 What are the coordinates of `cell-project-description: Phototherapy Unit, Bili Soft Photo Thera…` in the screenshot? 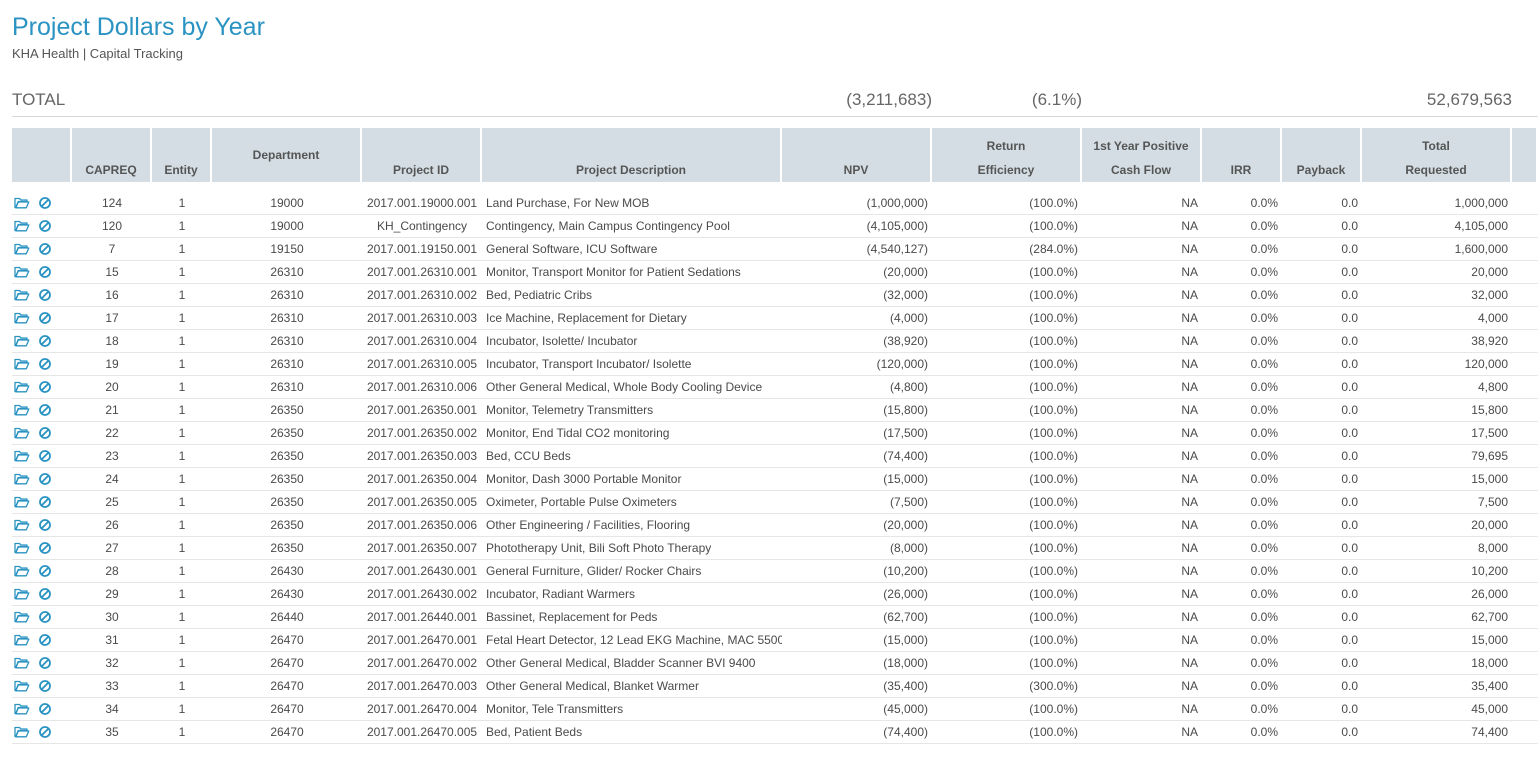 It's located at (632, 548).